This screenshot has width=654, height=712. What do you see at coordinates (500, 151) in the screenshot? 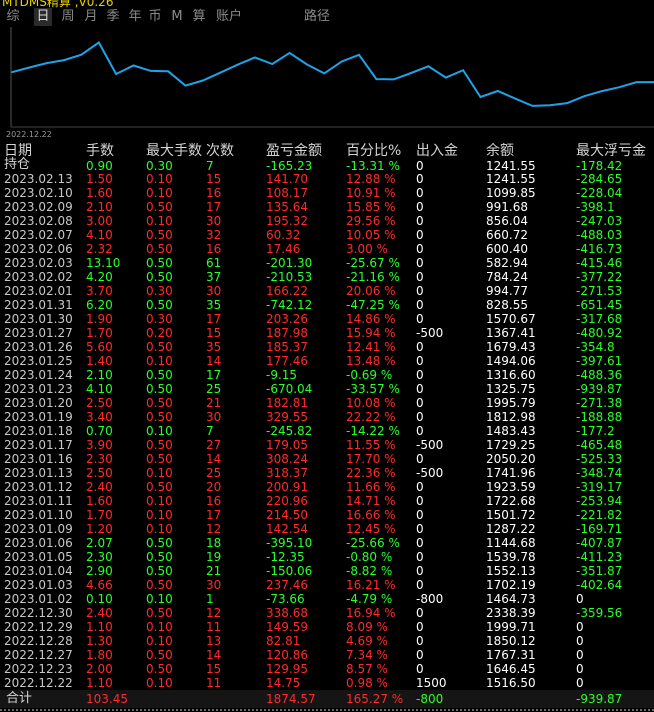
I see `column-header-7: 余额` at bounding box center [500, 151].